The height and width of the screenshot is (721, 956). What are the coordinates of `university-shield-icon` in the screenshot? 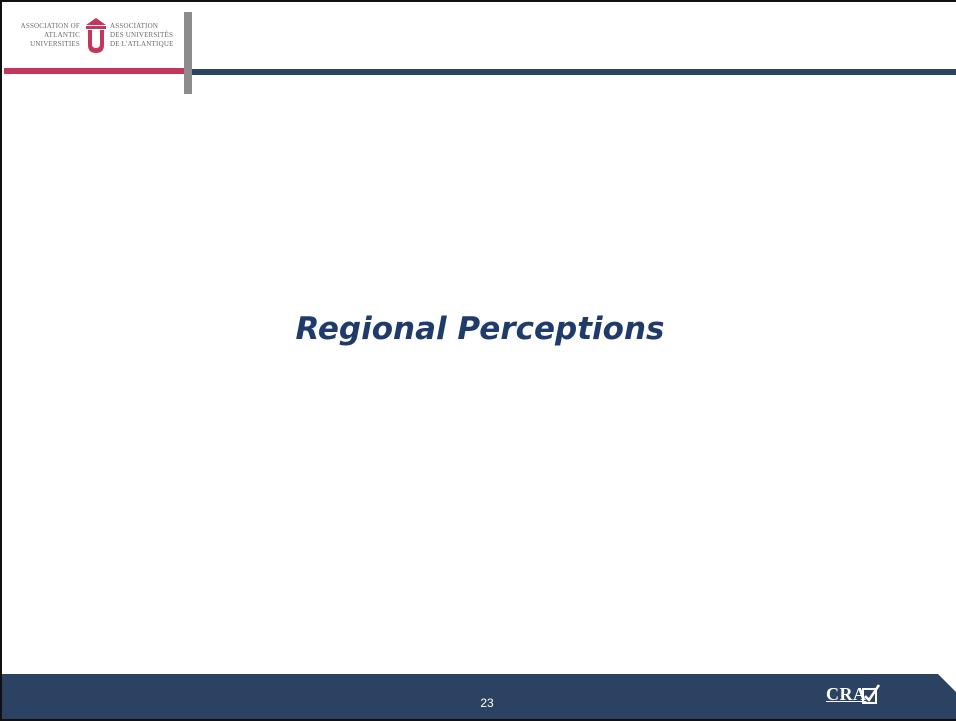 It's located at (96, 35).